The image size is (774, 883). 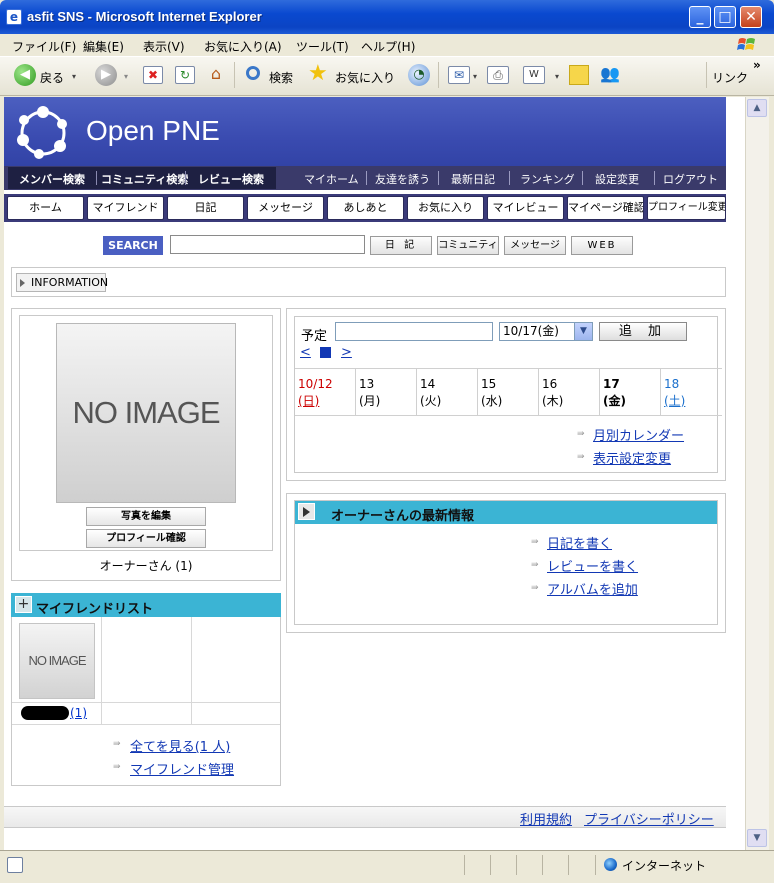 What do you see at coordinates (14, 17) in the screenshot?
I see `ie-page-icon: e` at bounding box center [14, 17].